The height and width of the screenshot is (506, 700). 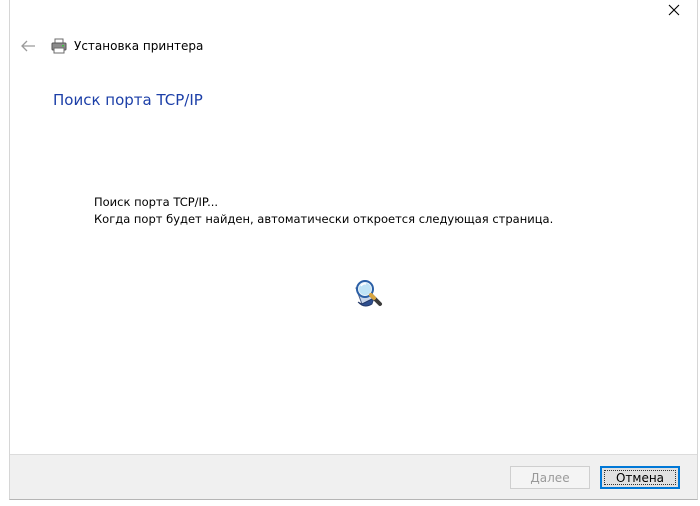 I want to click on wizard-footer: Далее Отмена, so click(x=353, y=476).